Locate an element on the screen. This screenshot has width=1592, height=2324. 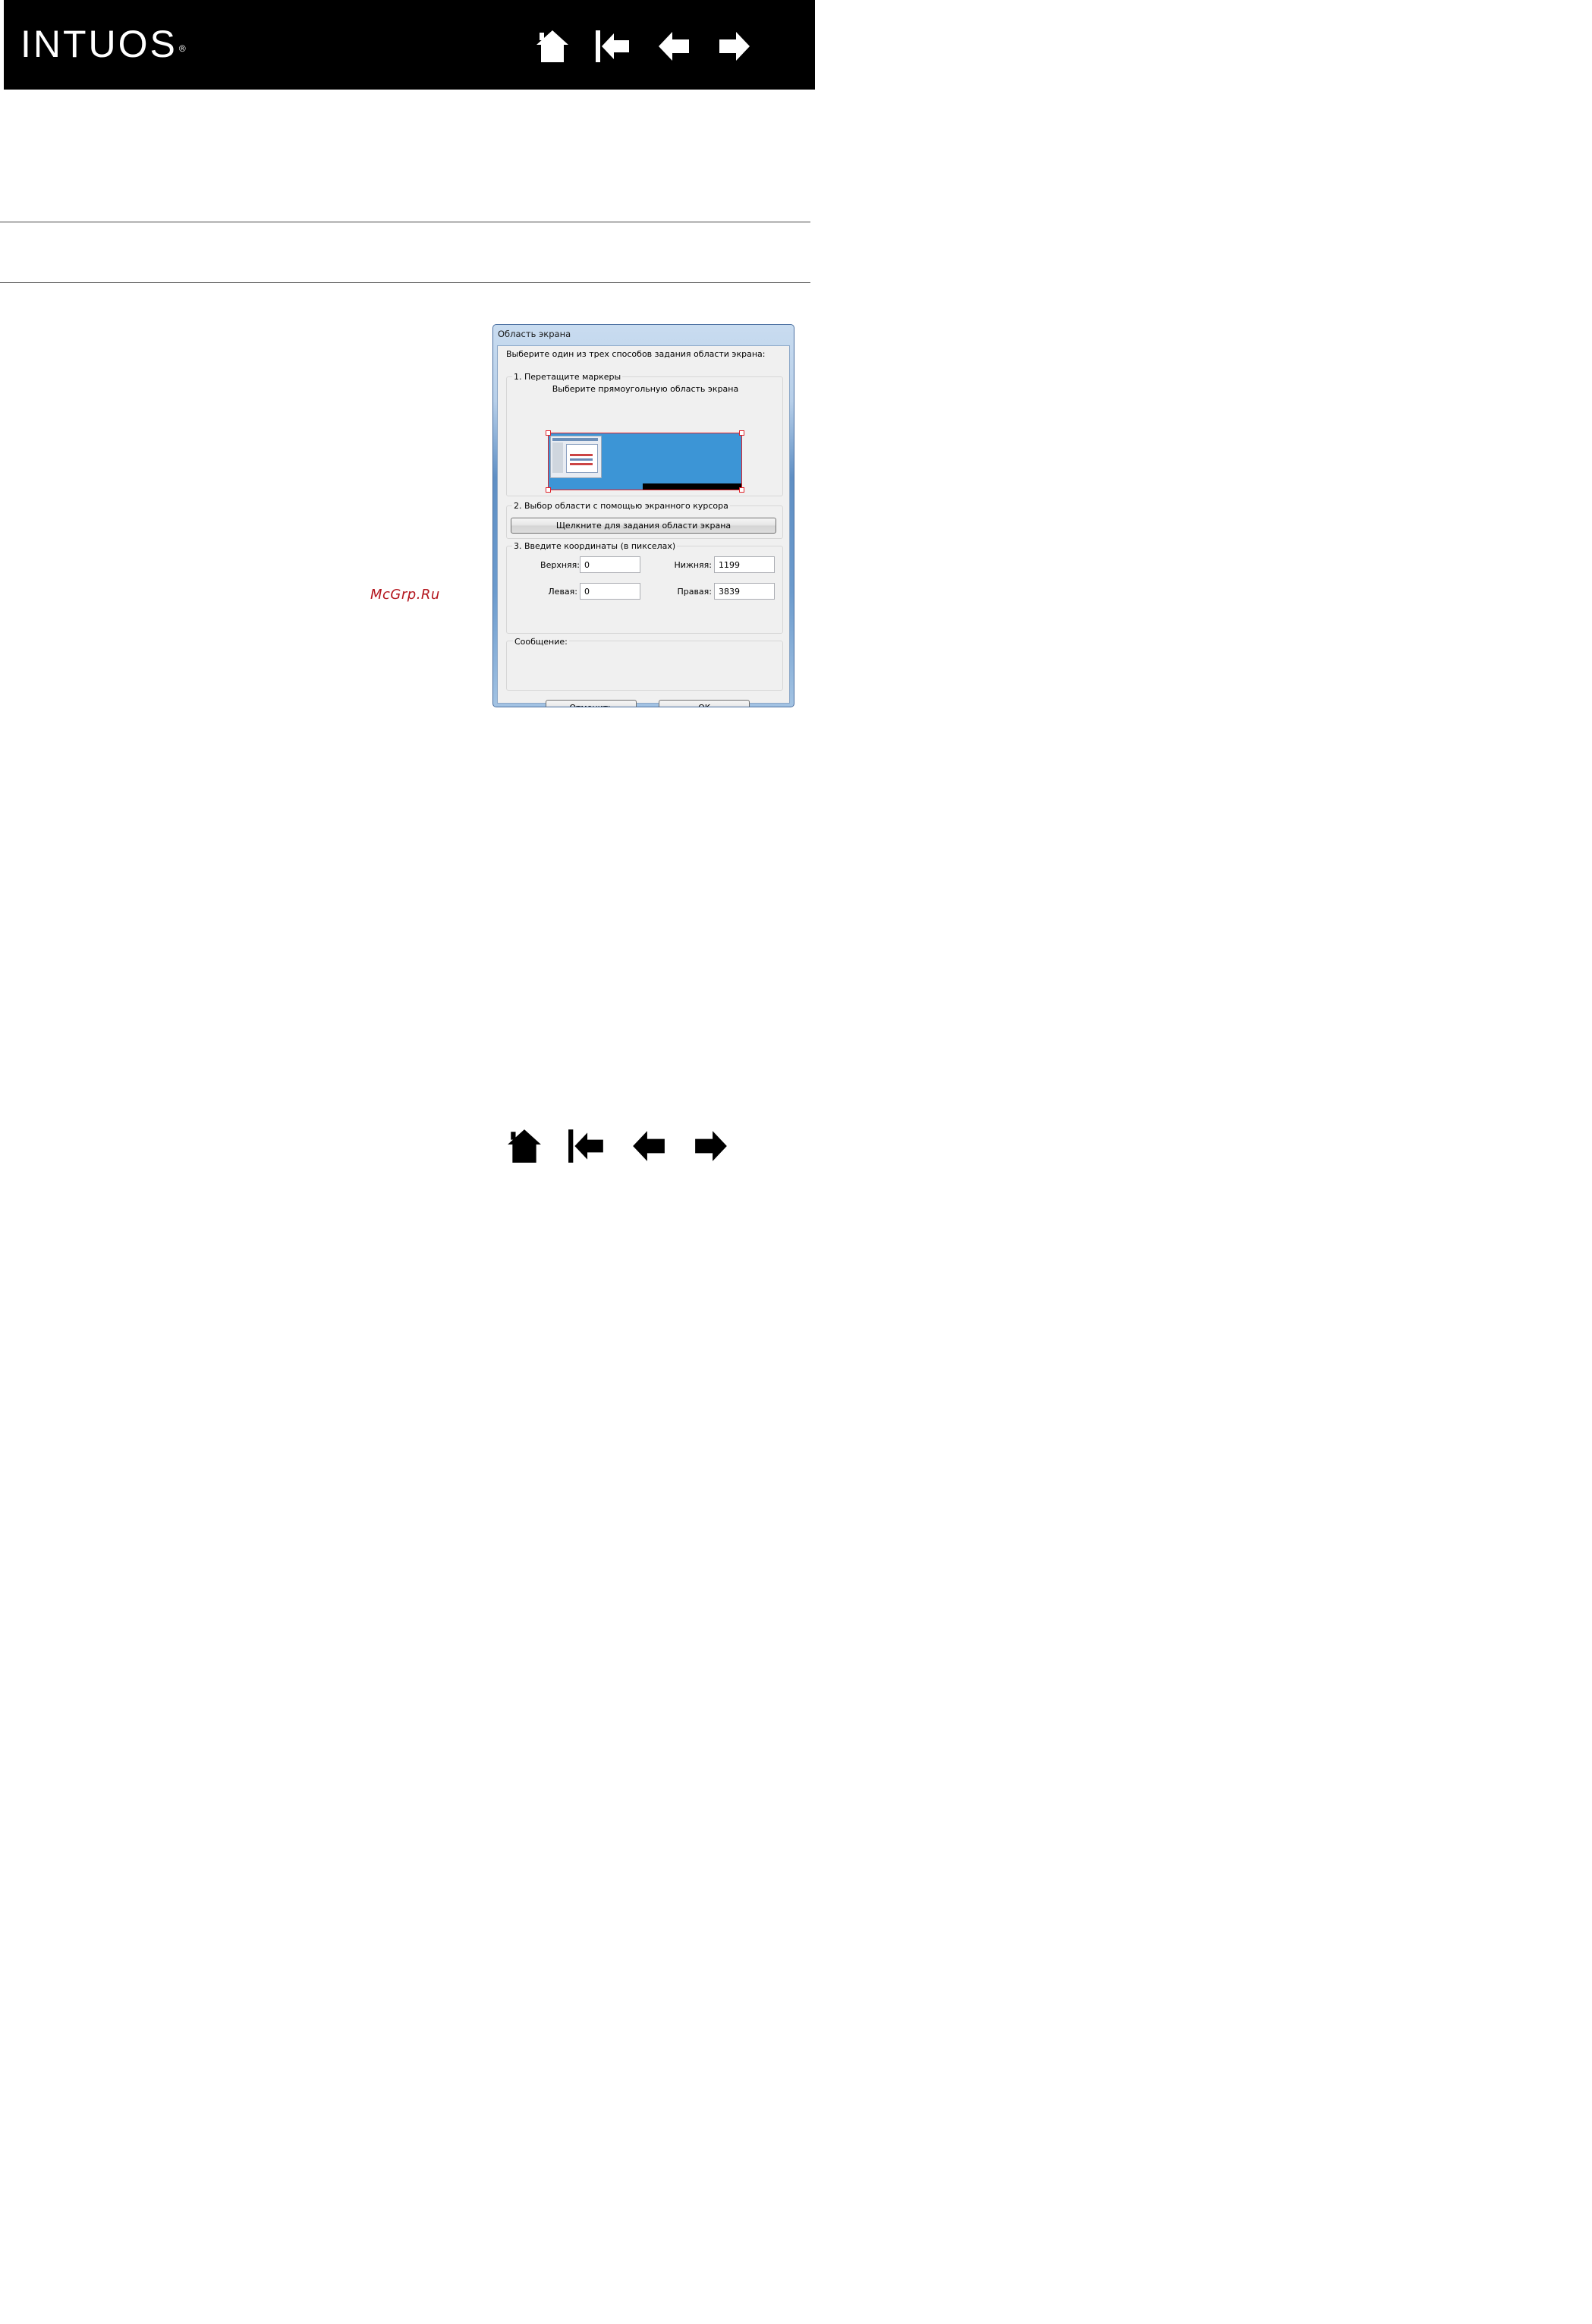
brand-name: INTUOS is located at coordinates (99, 44).